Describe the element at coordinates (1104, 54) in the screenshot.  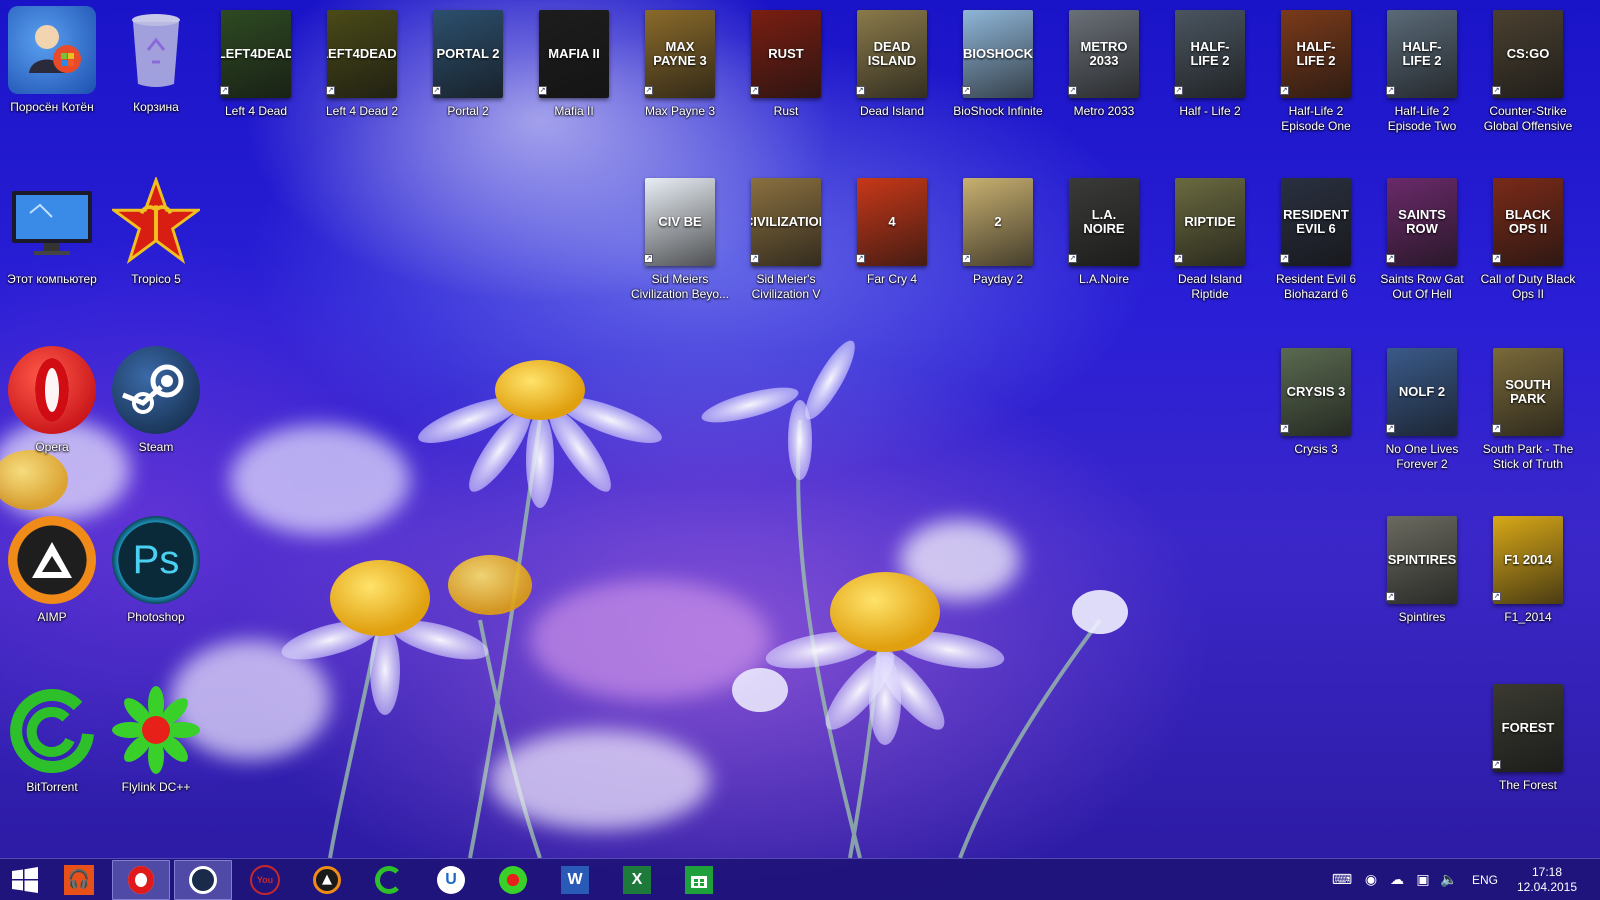
I see `game-cover-image: METRO 2033` at that location.